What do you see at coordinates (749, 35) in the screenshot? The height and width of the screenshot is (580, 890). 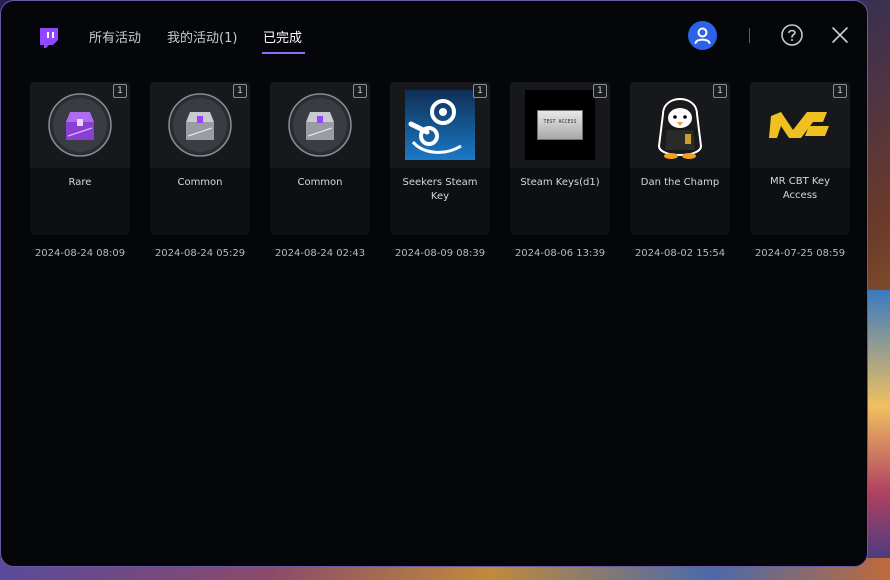 I see `header-divider` at bounding box center [749, 35].